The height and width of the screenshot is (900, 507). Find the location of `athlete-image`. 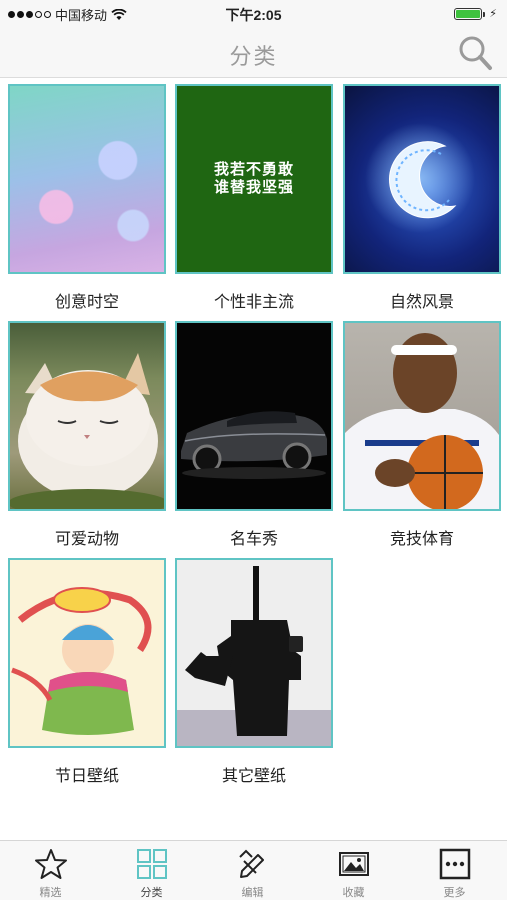

athlete-image is located at coordinates (422, 421).